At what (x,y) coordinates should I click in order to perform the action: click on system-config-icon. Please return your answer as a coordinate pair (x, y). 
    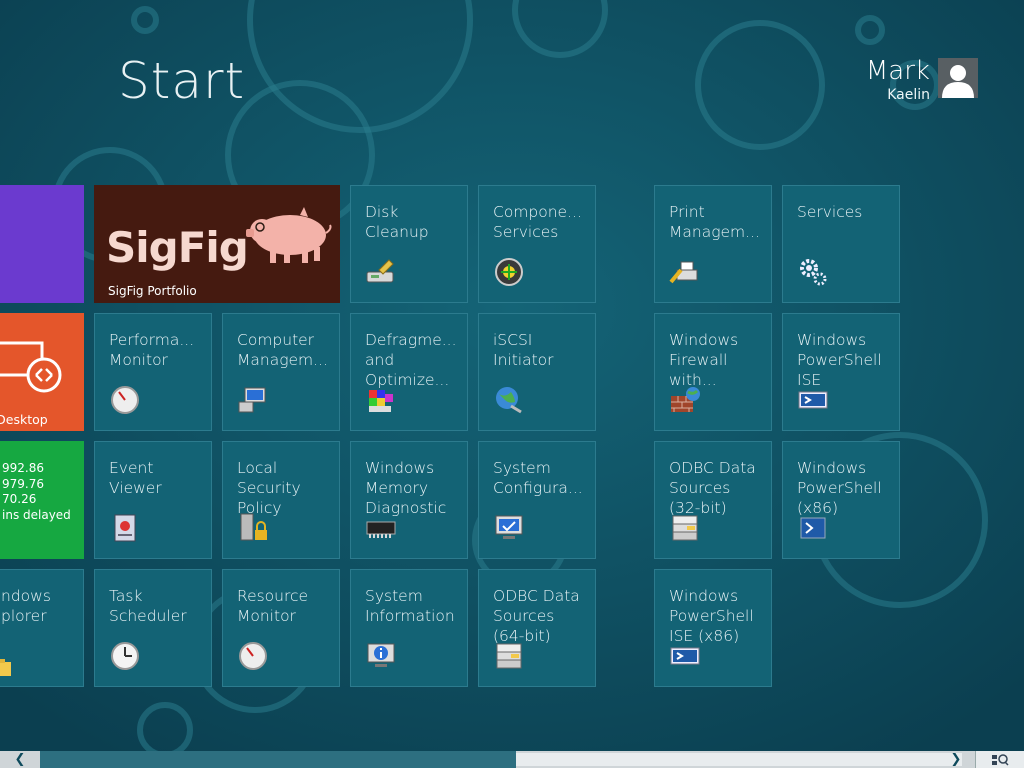
    Looking at the image, I should click on (509, 527).